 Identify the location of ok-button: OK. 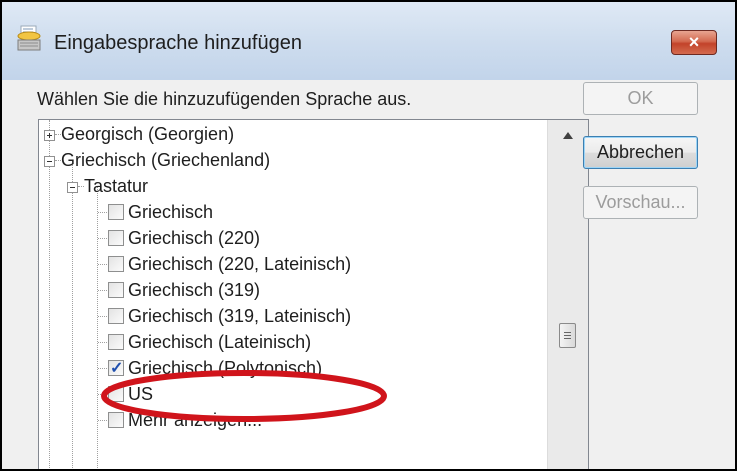
(640, 98).